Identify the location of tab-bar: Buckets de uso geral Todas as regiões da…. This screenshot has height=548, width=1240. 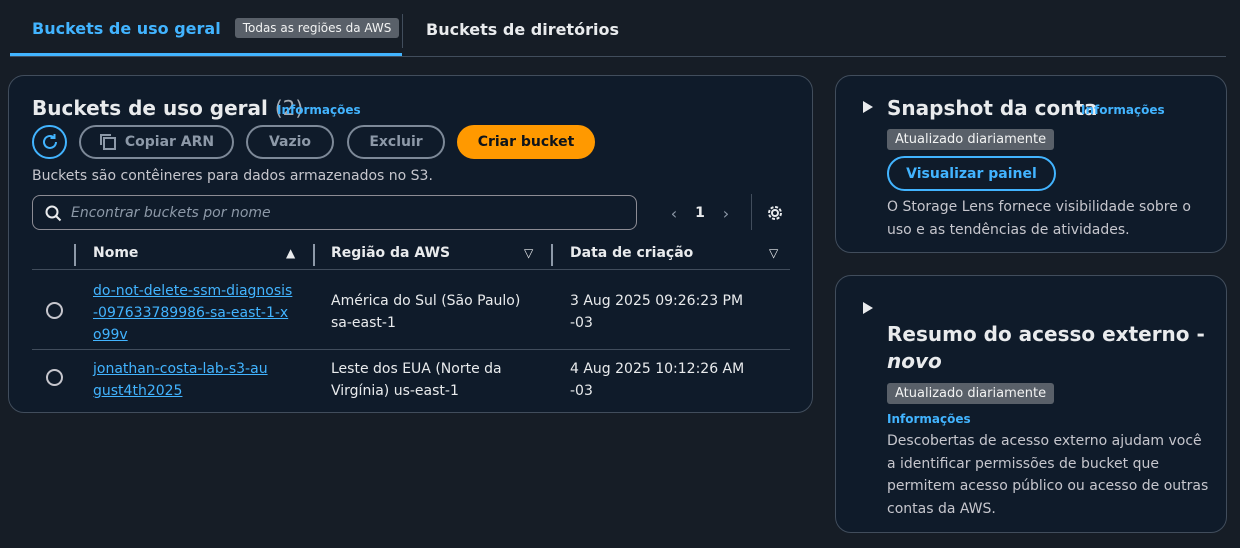
(618, 28).